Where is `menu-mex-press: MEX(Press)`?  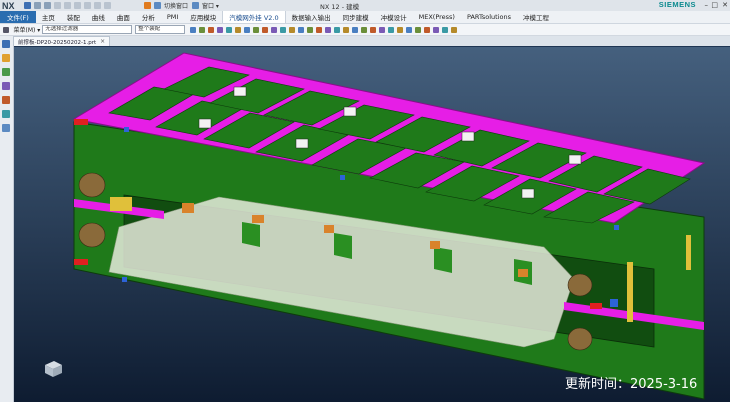
menu-mex-press: MEX(Press) is located at coordinates (437, 17).